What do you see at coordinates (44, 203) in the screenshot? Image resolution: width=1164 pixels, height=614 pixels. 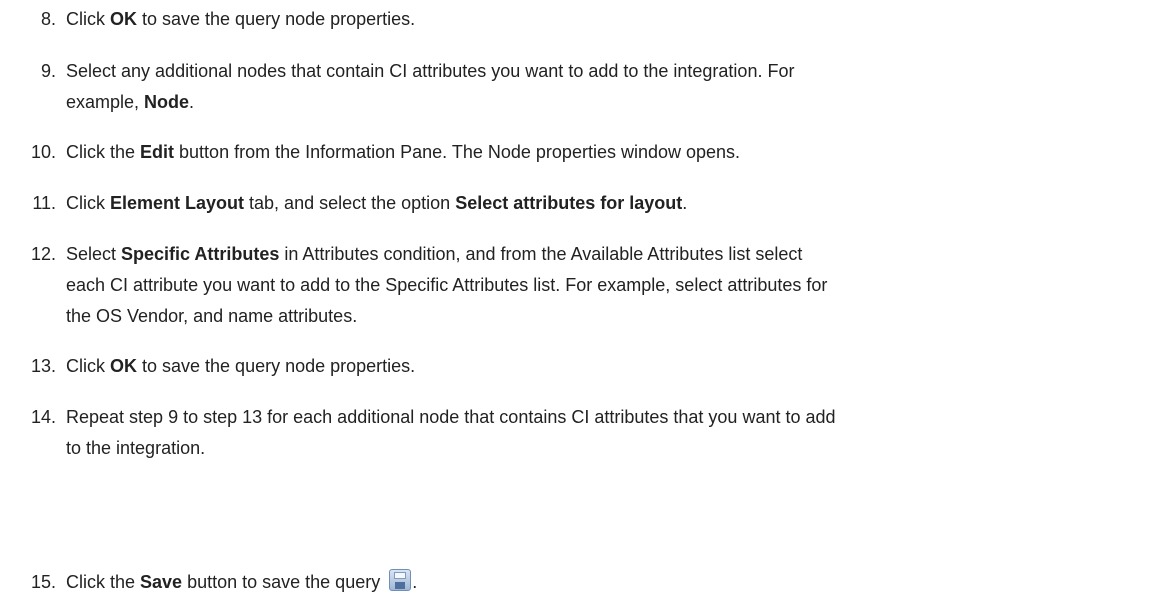 I see `step-number: 11.` at bounding box center [44, 203].